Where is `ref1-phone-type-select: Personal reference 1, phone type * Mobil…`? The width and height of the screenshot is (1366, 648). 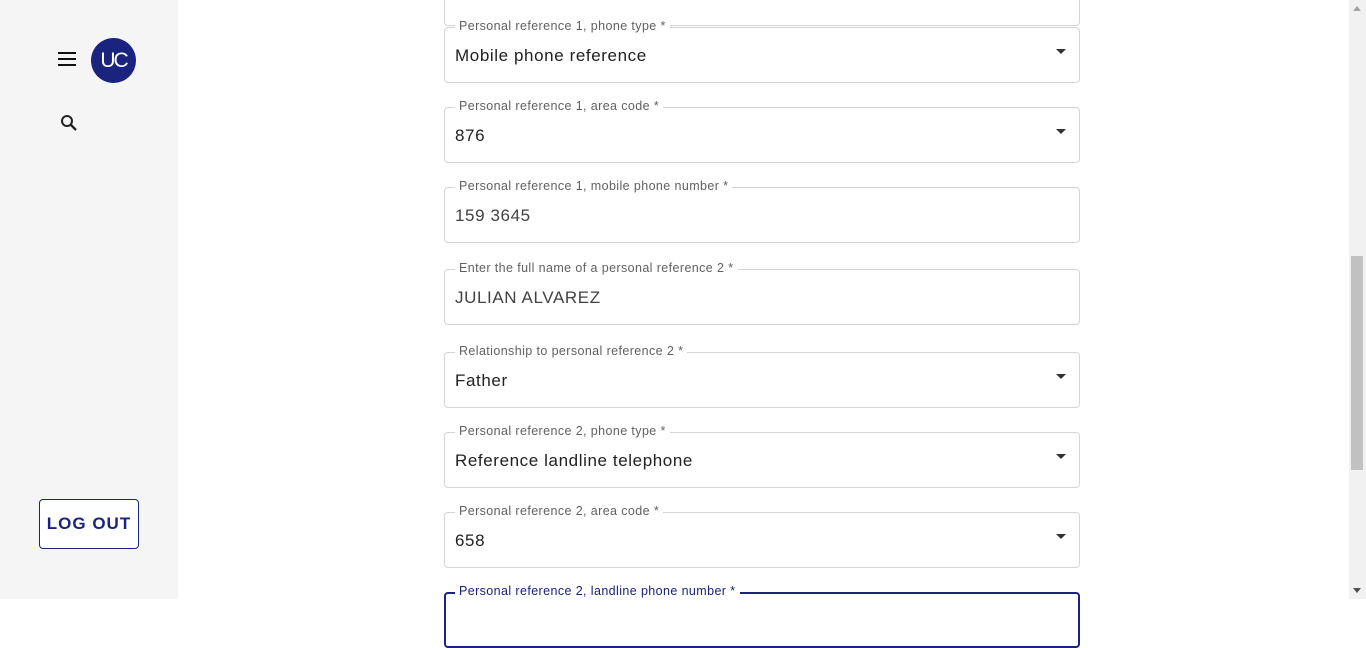 ref1-phone-type-select: Personal reference 1, phone type * Mobil… is located at coordinates (762, 51).